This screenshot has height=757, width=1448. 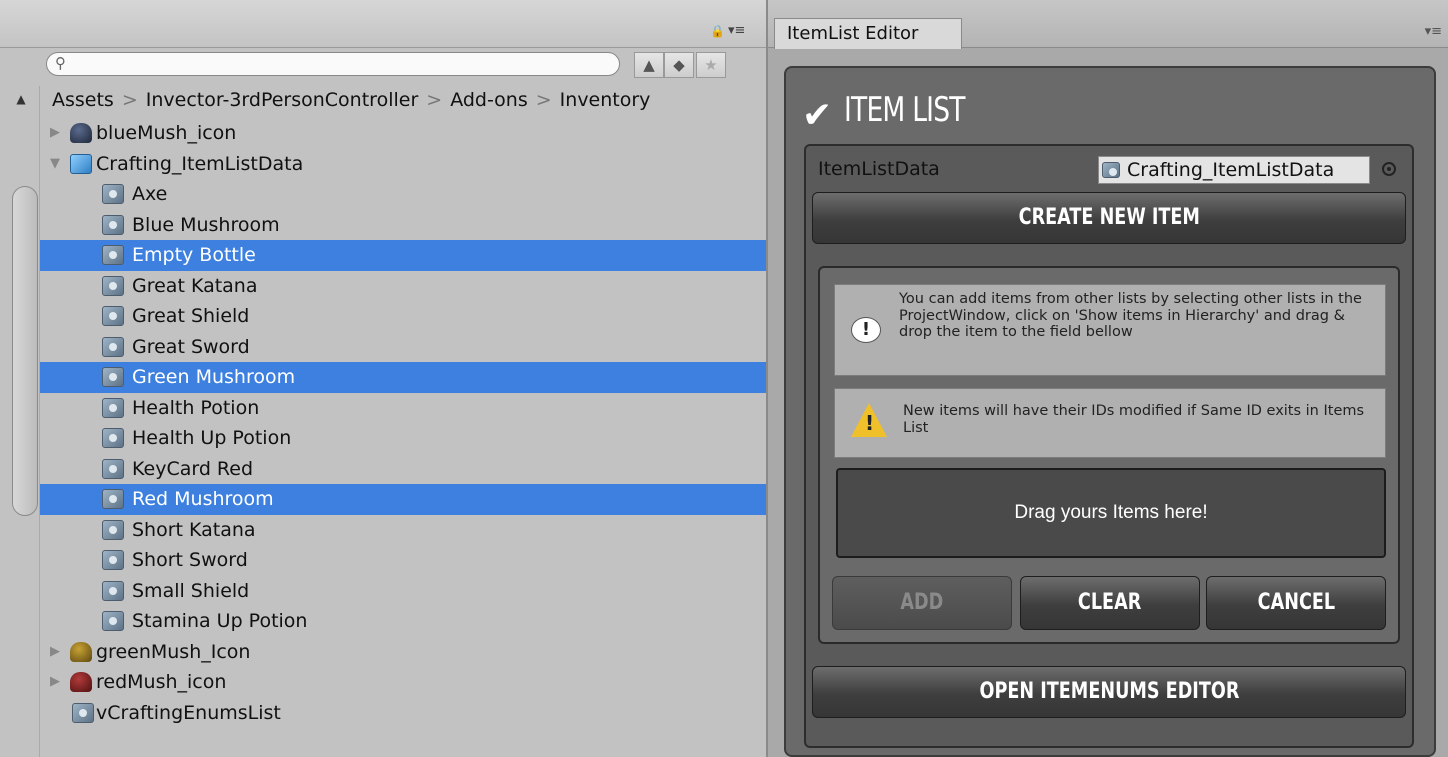 What do you see at coordinates (879, 169) in the screenshot?
I see `itemlistdata-field-label: ItemListData` at bounding box center [879, 169].